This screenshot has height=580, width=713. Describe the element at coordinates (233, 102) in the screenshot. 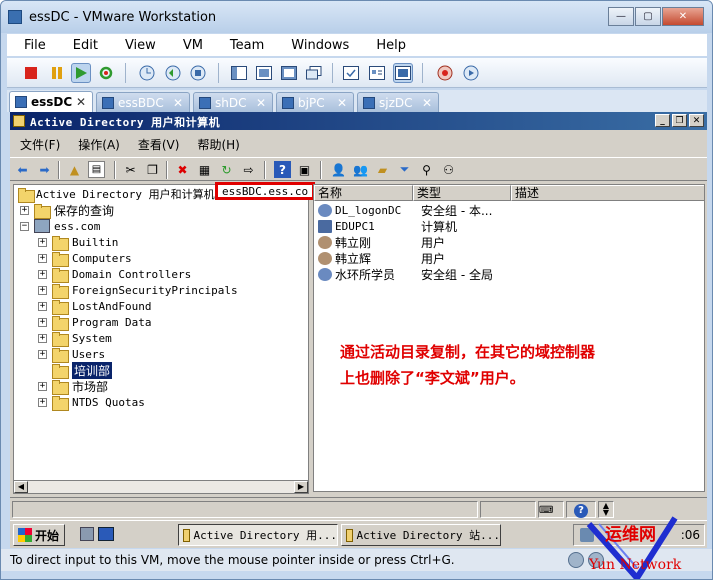

I see `tab-shdc: shDC ✕` at that location.